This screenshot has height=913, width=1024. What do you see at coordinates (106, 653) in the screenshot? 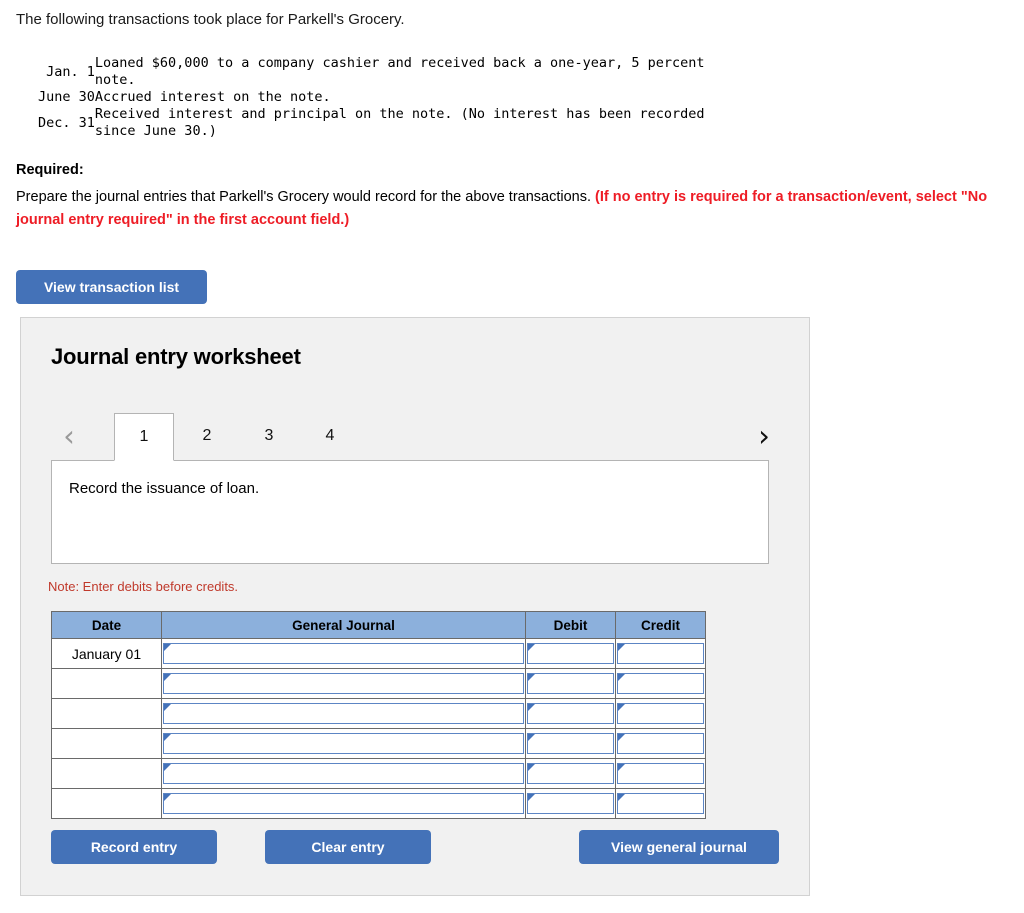
I see `cell-date: January 01` at bounding box center [106, 653].